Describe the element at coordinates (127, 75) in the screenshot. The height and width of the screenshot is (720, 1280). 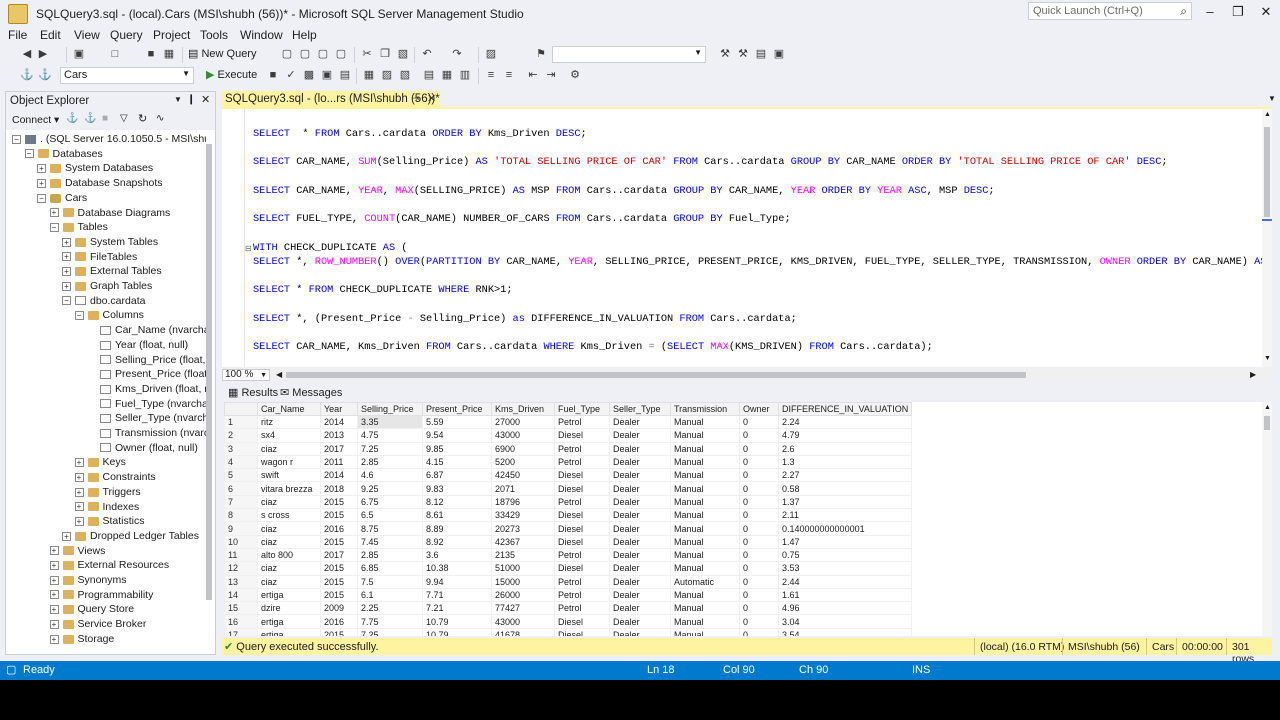
I see `database-select: Cars ▼` at that location.